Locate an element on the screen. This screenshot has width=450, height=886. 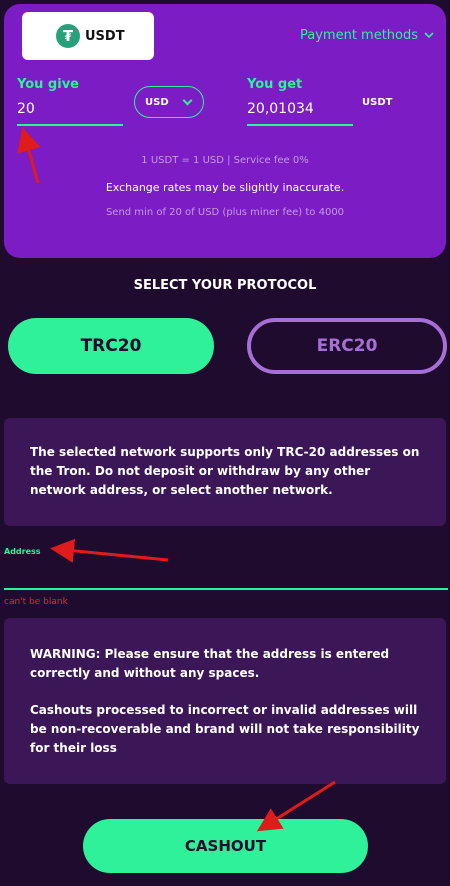
address-error: can't be blank is located at coordinates (36, 602).